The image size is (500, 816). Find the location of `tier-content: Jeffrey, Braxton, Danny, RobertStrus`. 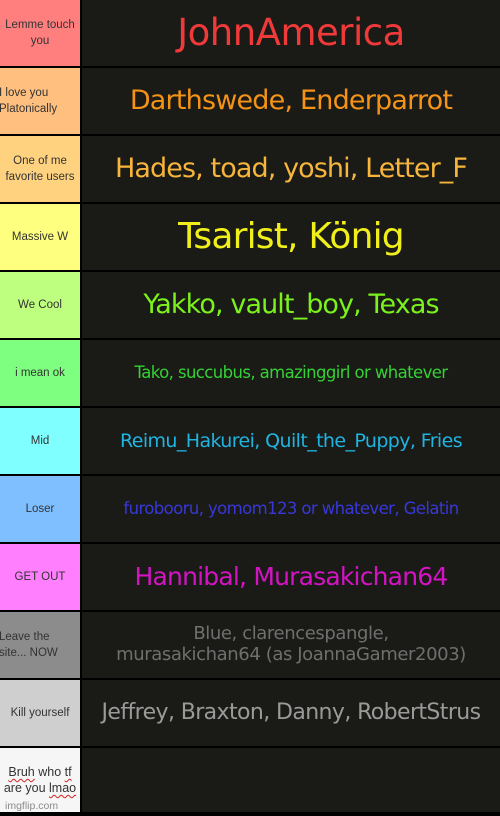

tier-content: Jeffrey, Braxton, Danny, RobertStrus is located at coordinates (291, 713).